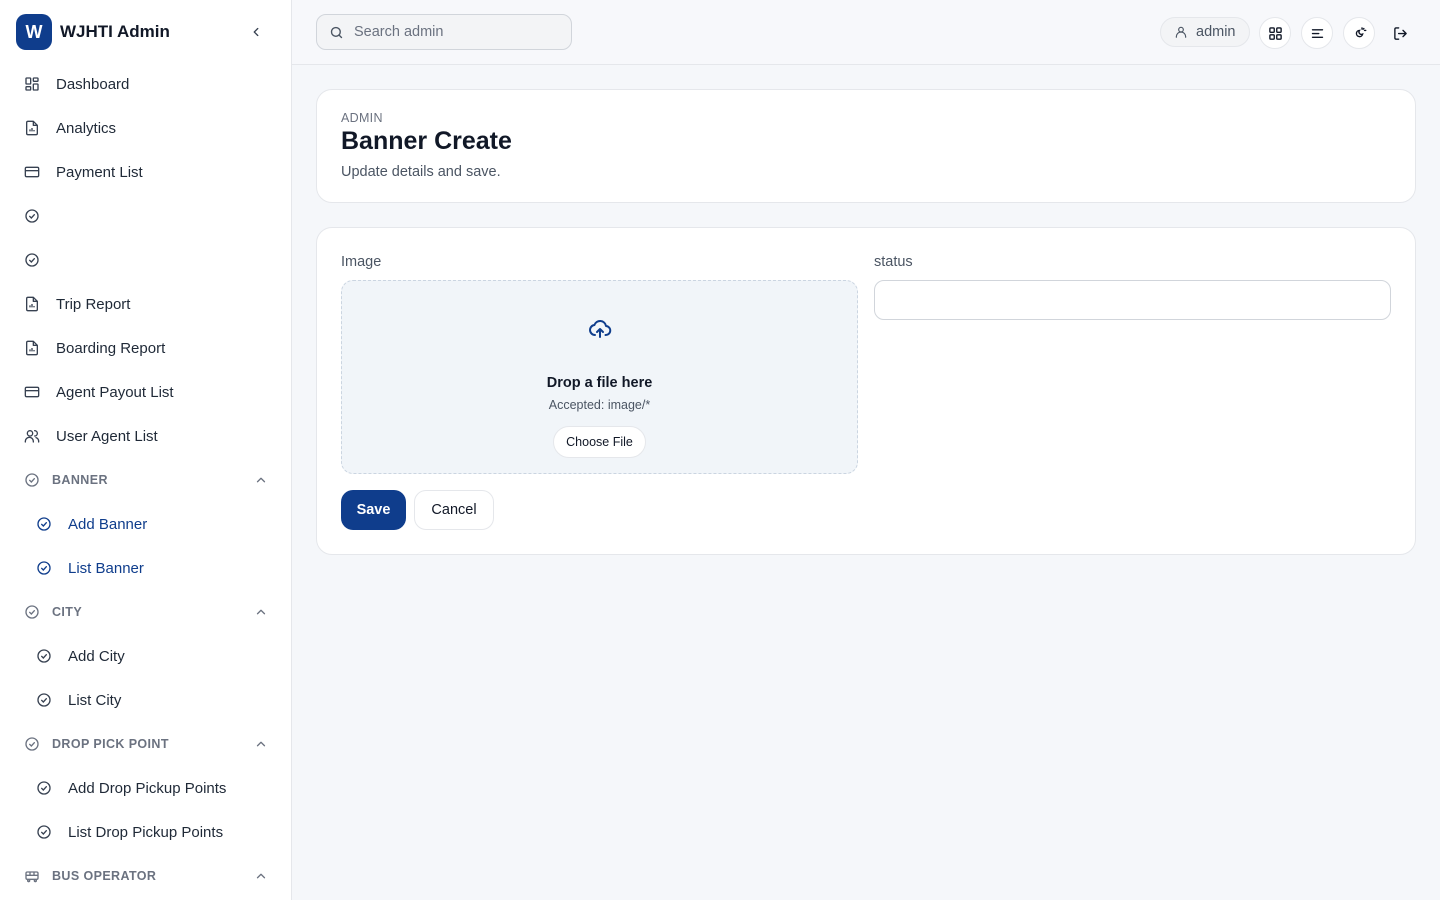 Image resolution: width=1440 pixels, height=900 pixels. I want to click on sidebar-item-trip-report: Trip Report, so click(145, 304).